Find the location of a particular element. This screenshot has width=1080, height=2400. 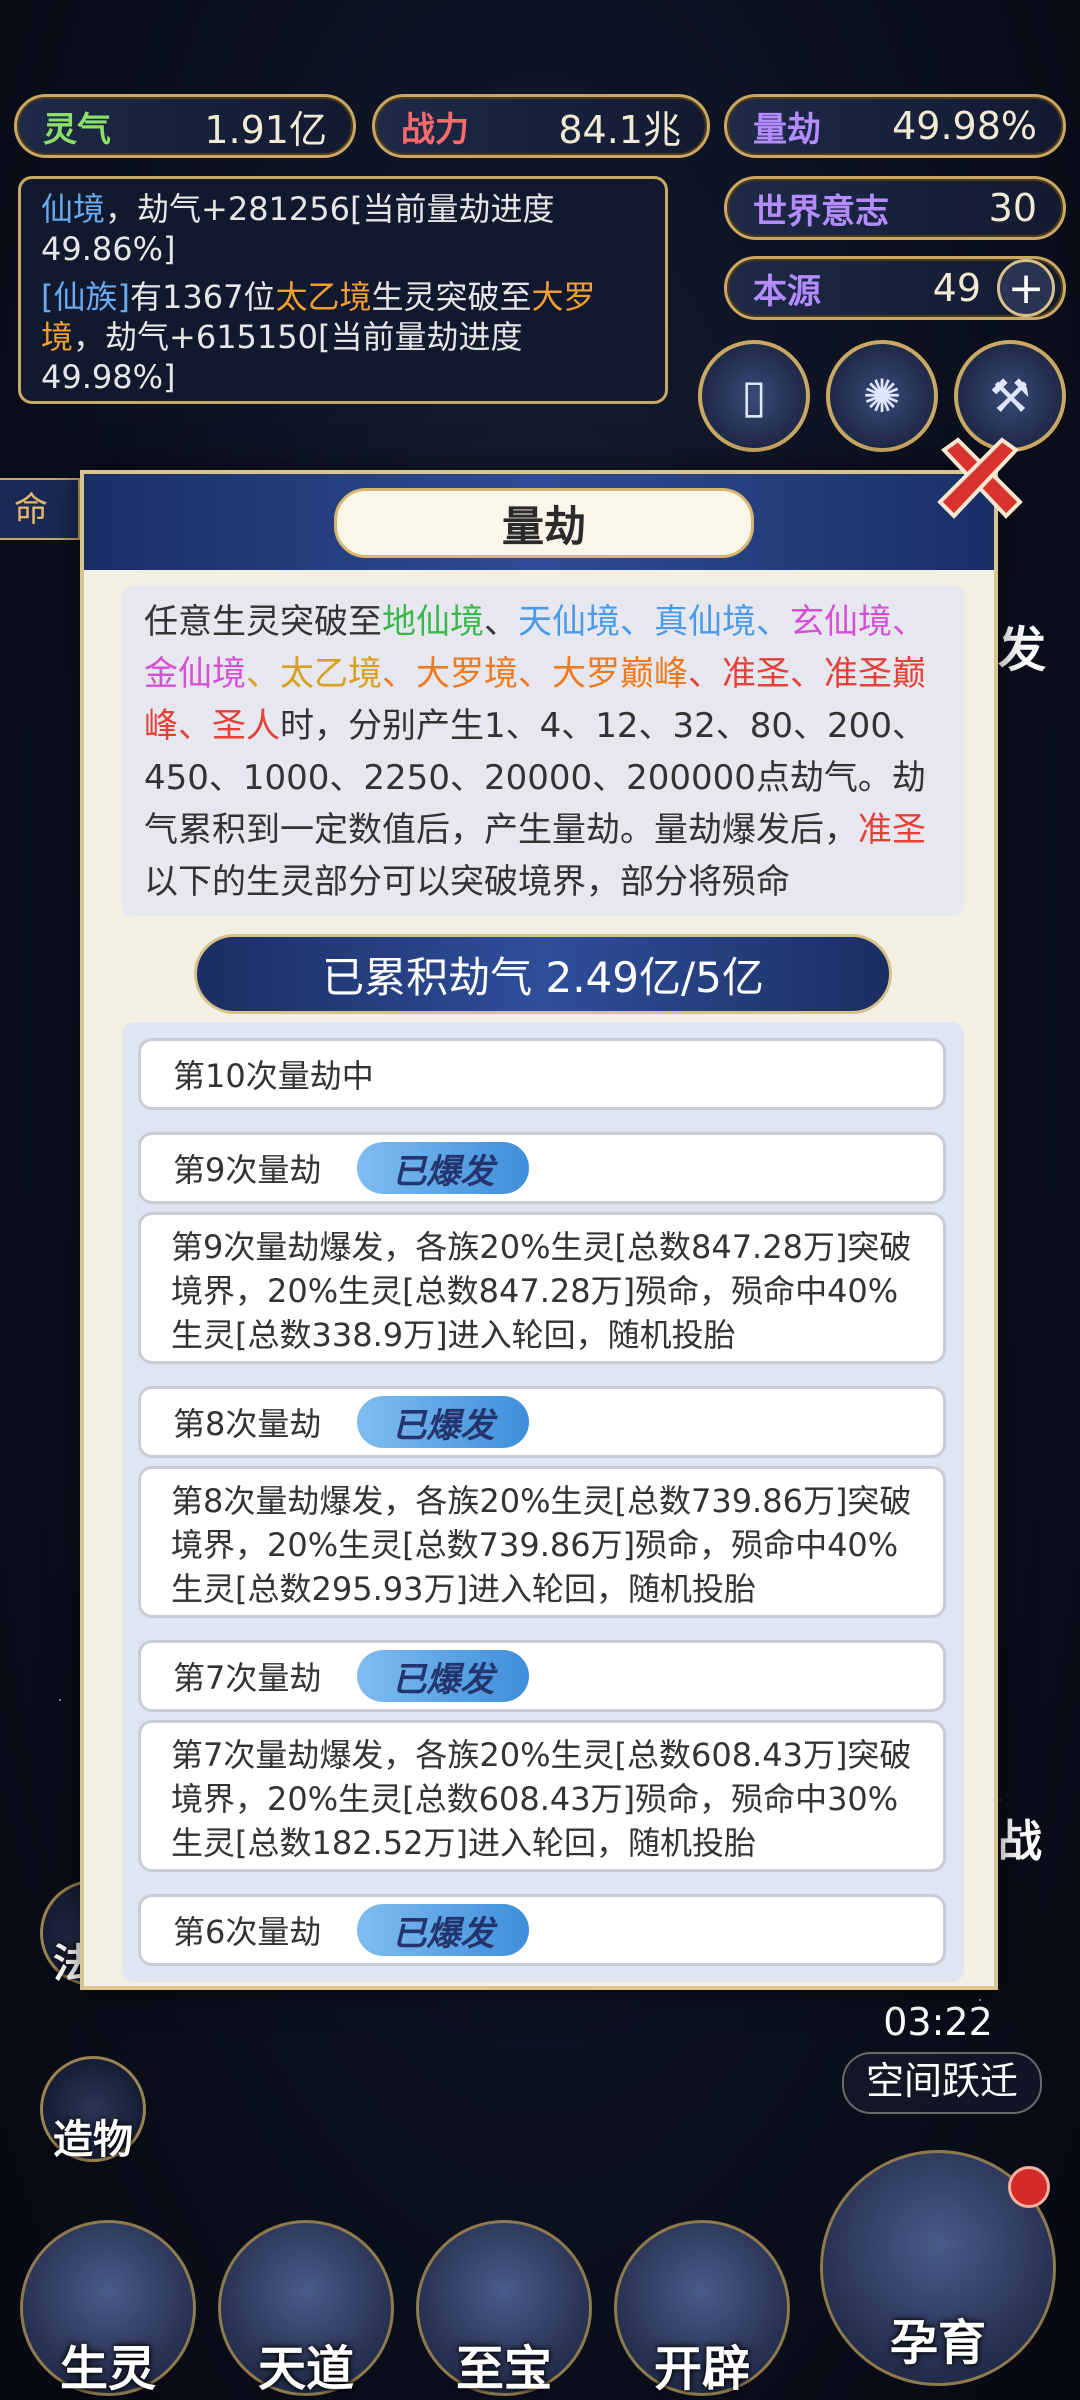

close-icon is located at coordinates (980, 480).